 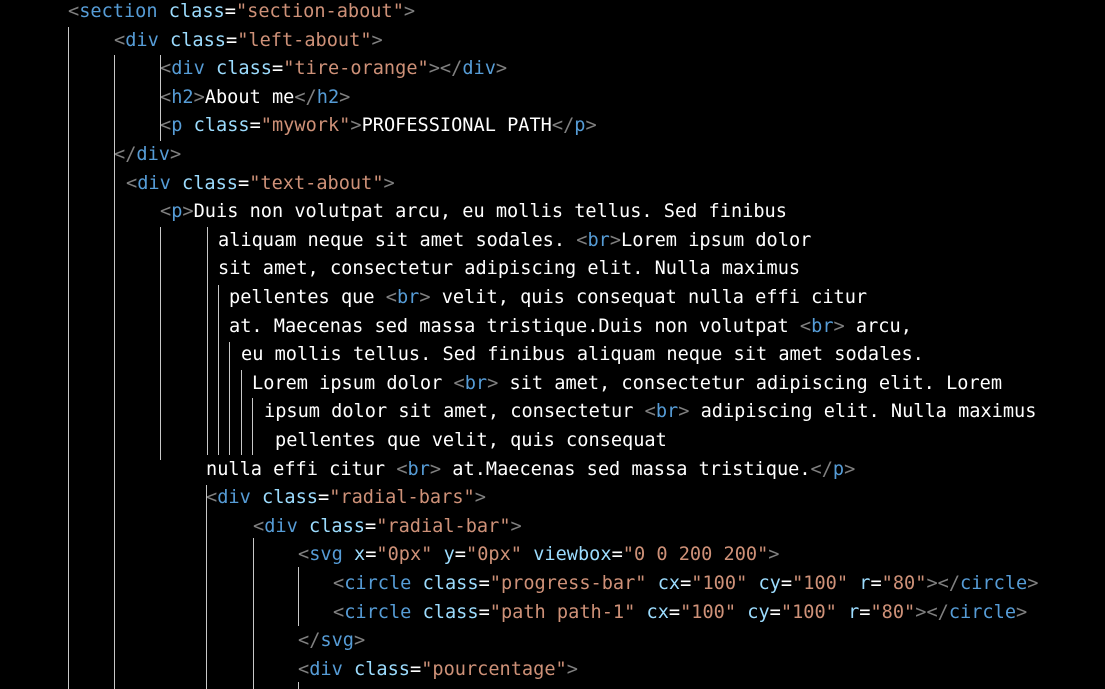 I want to click on code-token-text: velit, quis consequat nulla effi citur, so click(x=649, y=297).